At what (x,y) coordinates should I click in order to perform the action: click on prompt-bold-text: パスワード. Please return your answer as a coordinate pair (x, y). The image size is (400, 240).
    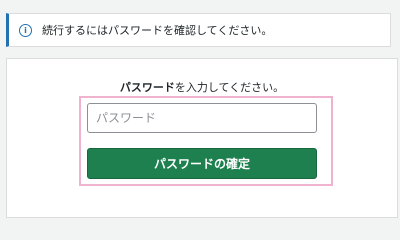
    Looking at the image, I should click on (147, 87).